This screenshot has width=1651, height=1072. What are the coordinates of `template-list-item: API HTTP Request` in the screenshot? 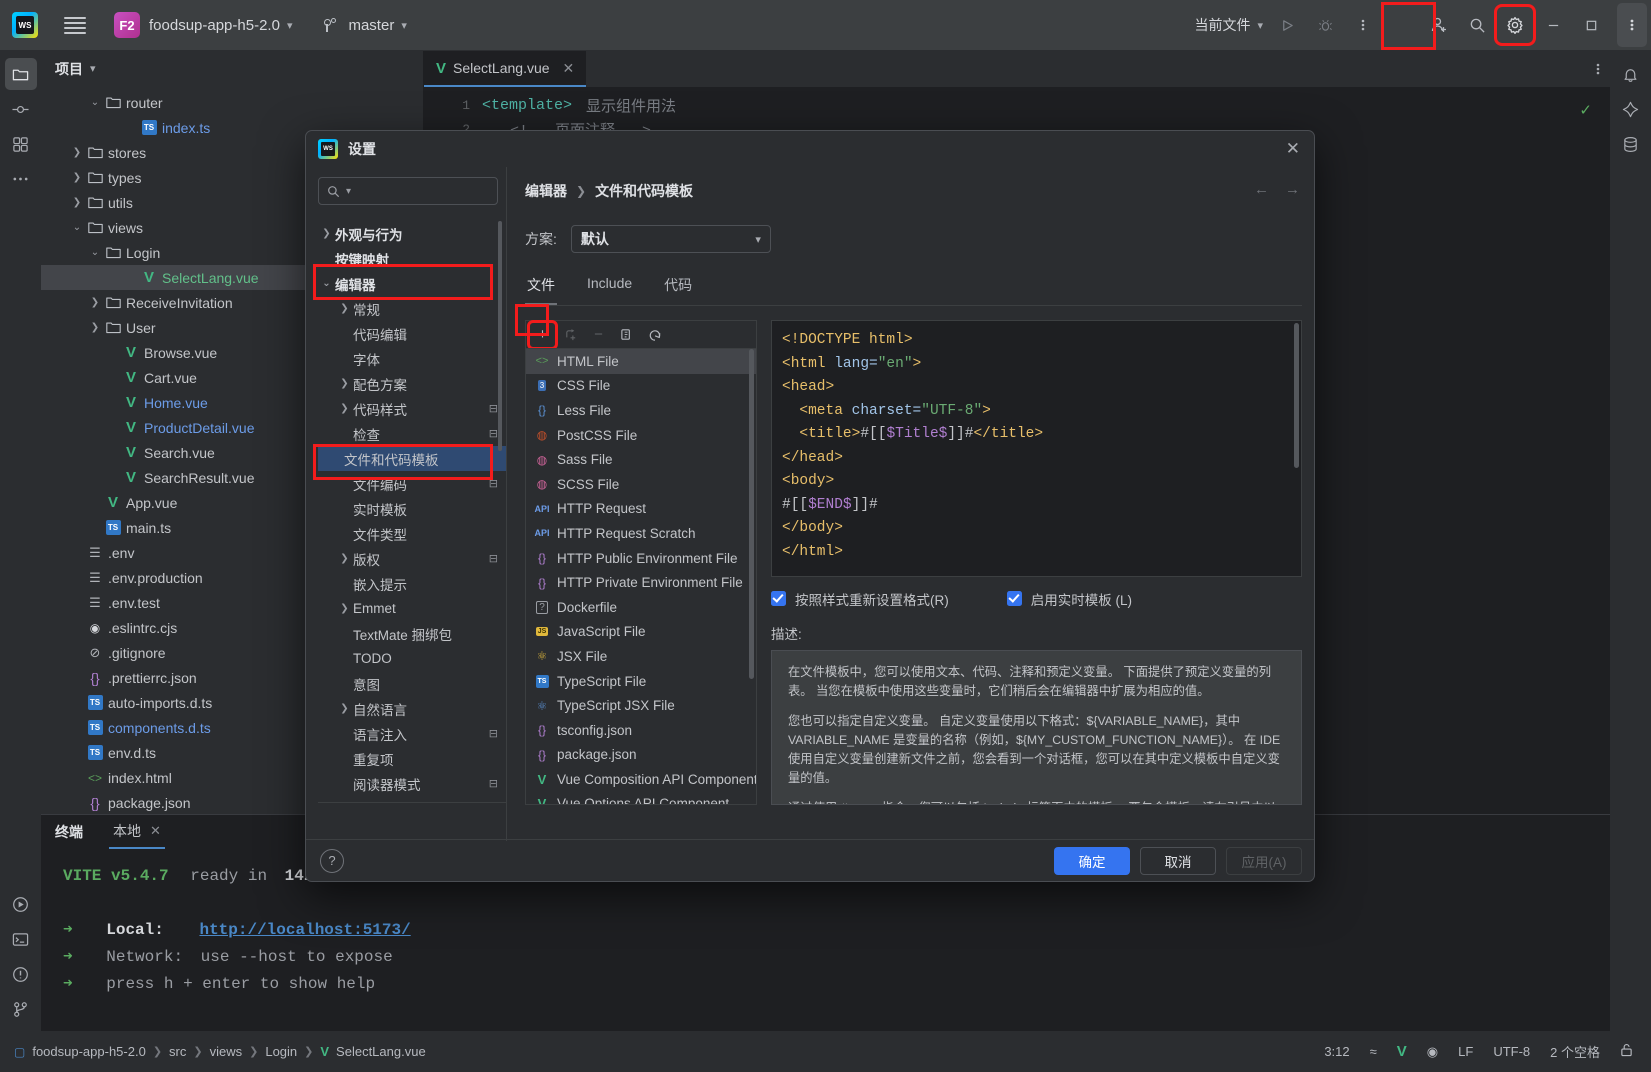 It's located at (641, 509).